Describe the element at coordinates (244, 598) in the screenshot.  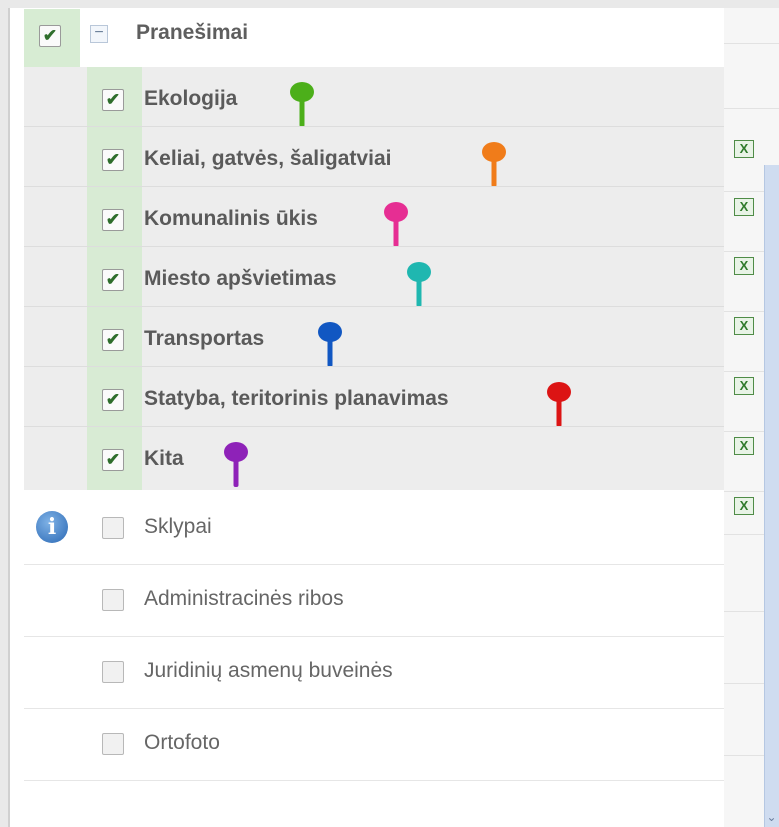
I see `layer-label: Administracinės ribos` at that location.